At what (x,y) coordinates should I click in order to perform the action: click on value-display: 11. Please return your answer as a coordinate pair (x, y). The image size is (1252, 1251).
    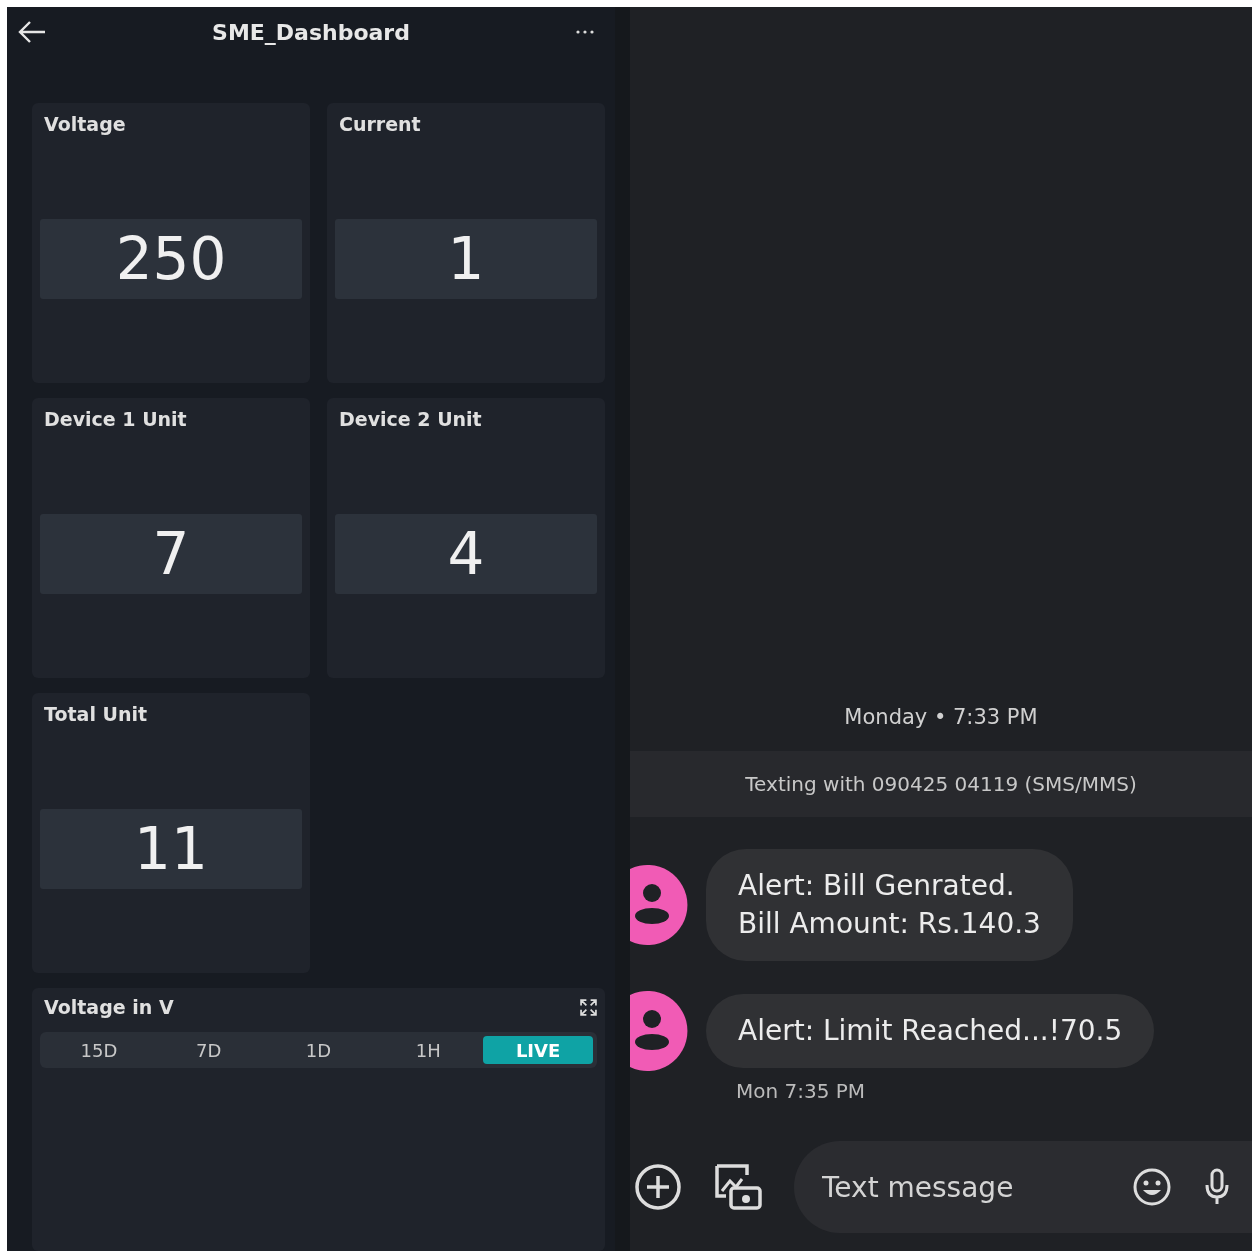
    Looking at the image, I should click on (171, 849).